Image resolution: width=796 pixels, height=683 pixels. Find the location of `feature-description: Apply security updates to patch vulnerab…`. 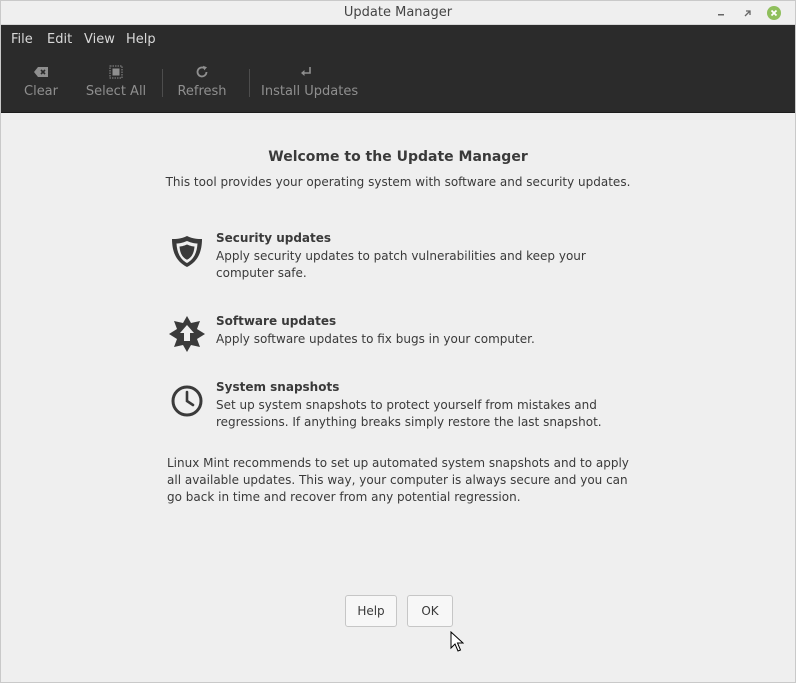

feature-description: Apply security updates to patch vulnerab… is located at coordinates (401, 264).